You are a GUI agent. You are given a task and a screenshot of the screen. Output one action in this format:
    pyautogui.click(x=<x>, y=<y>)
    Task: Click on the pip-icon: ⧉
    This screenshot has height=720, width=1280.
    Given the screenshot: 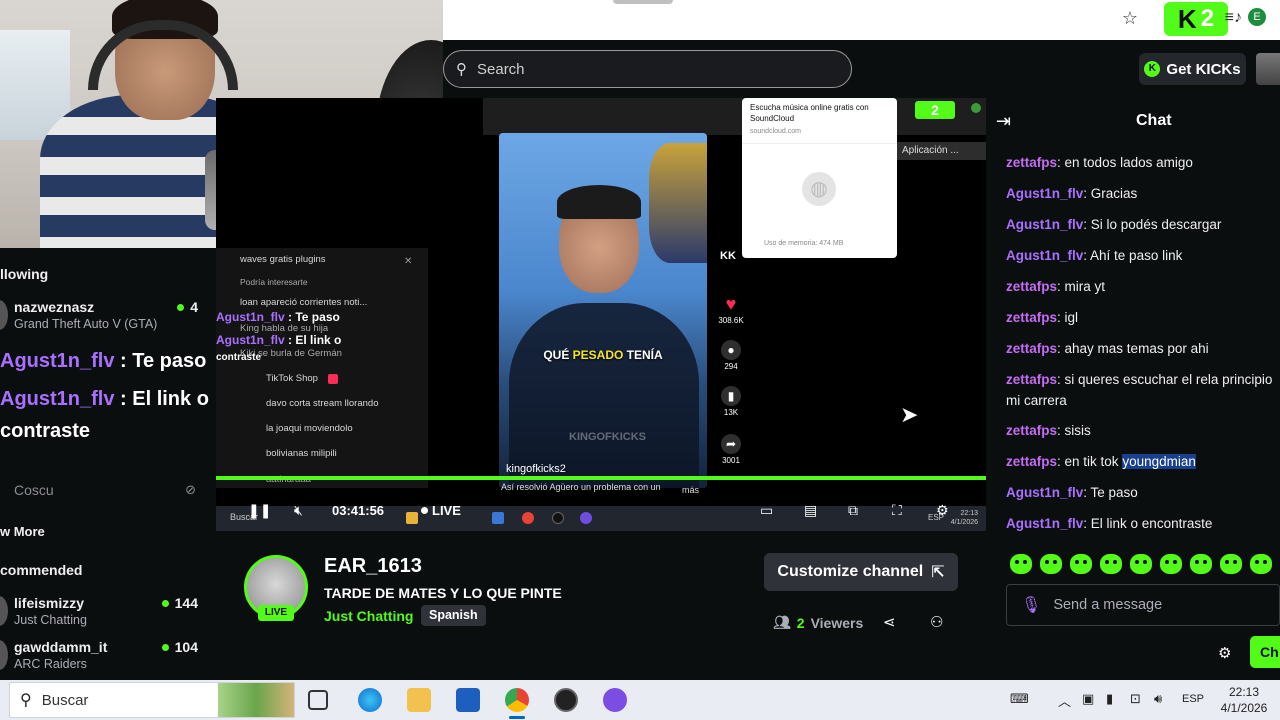 What is the action you would take?
    pyautogui.click(x=853, y=510)
    